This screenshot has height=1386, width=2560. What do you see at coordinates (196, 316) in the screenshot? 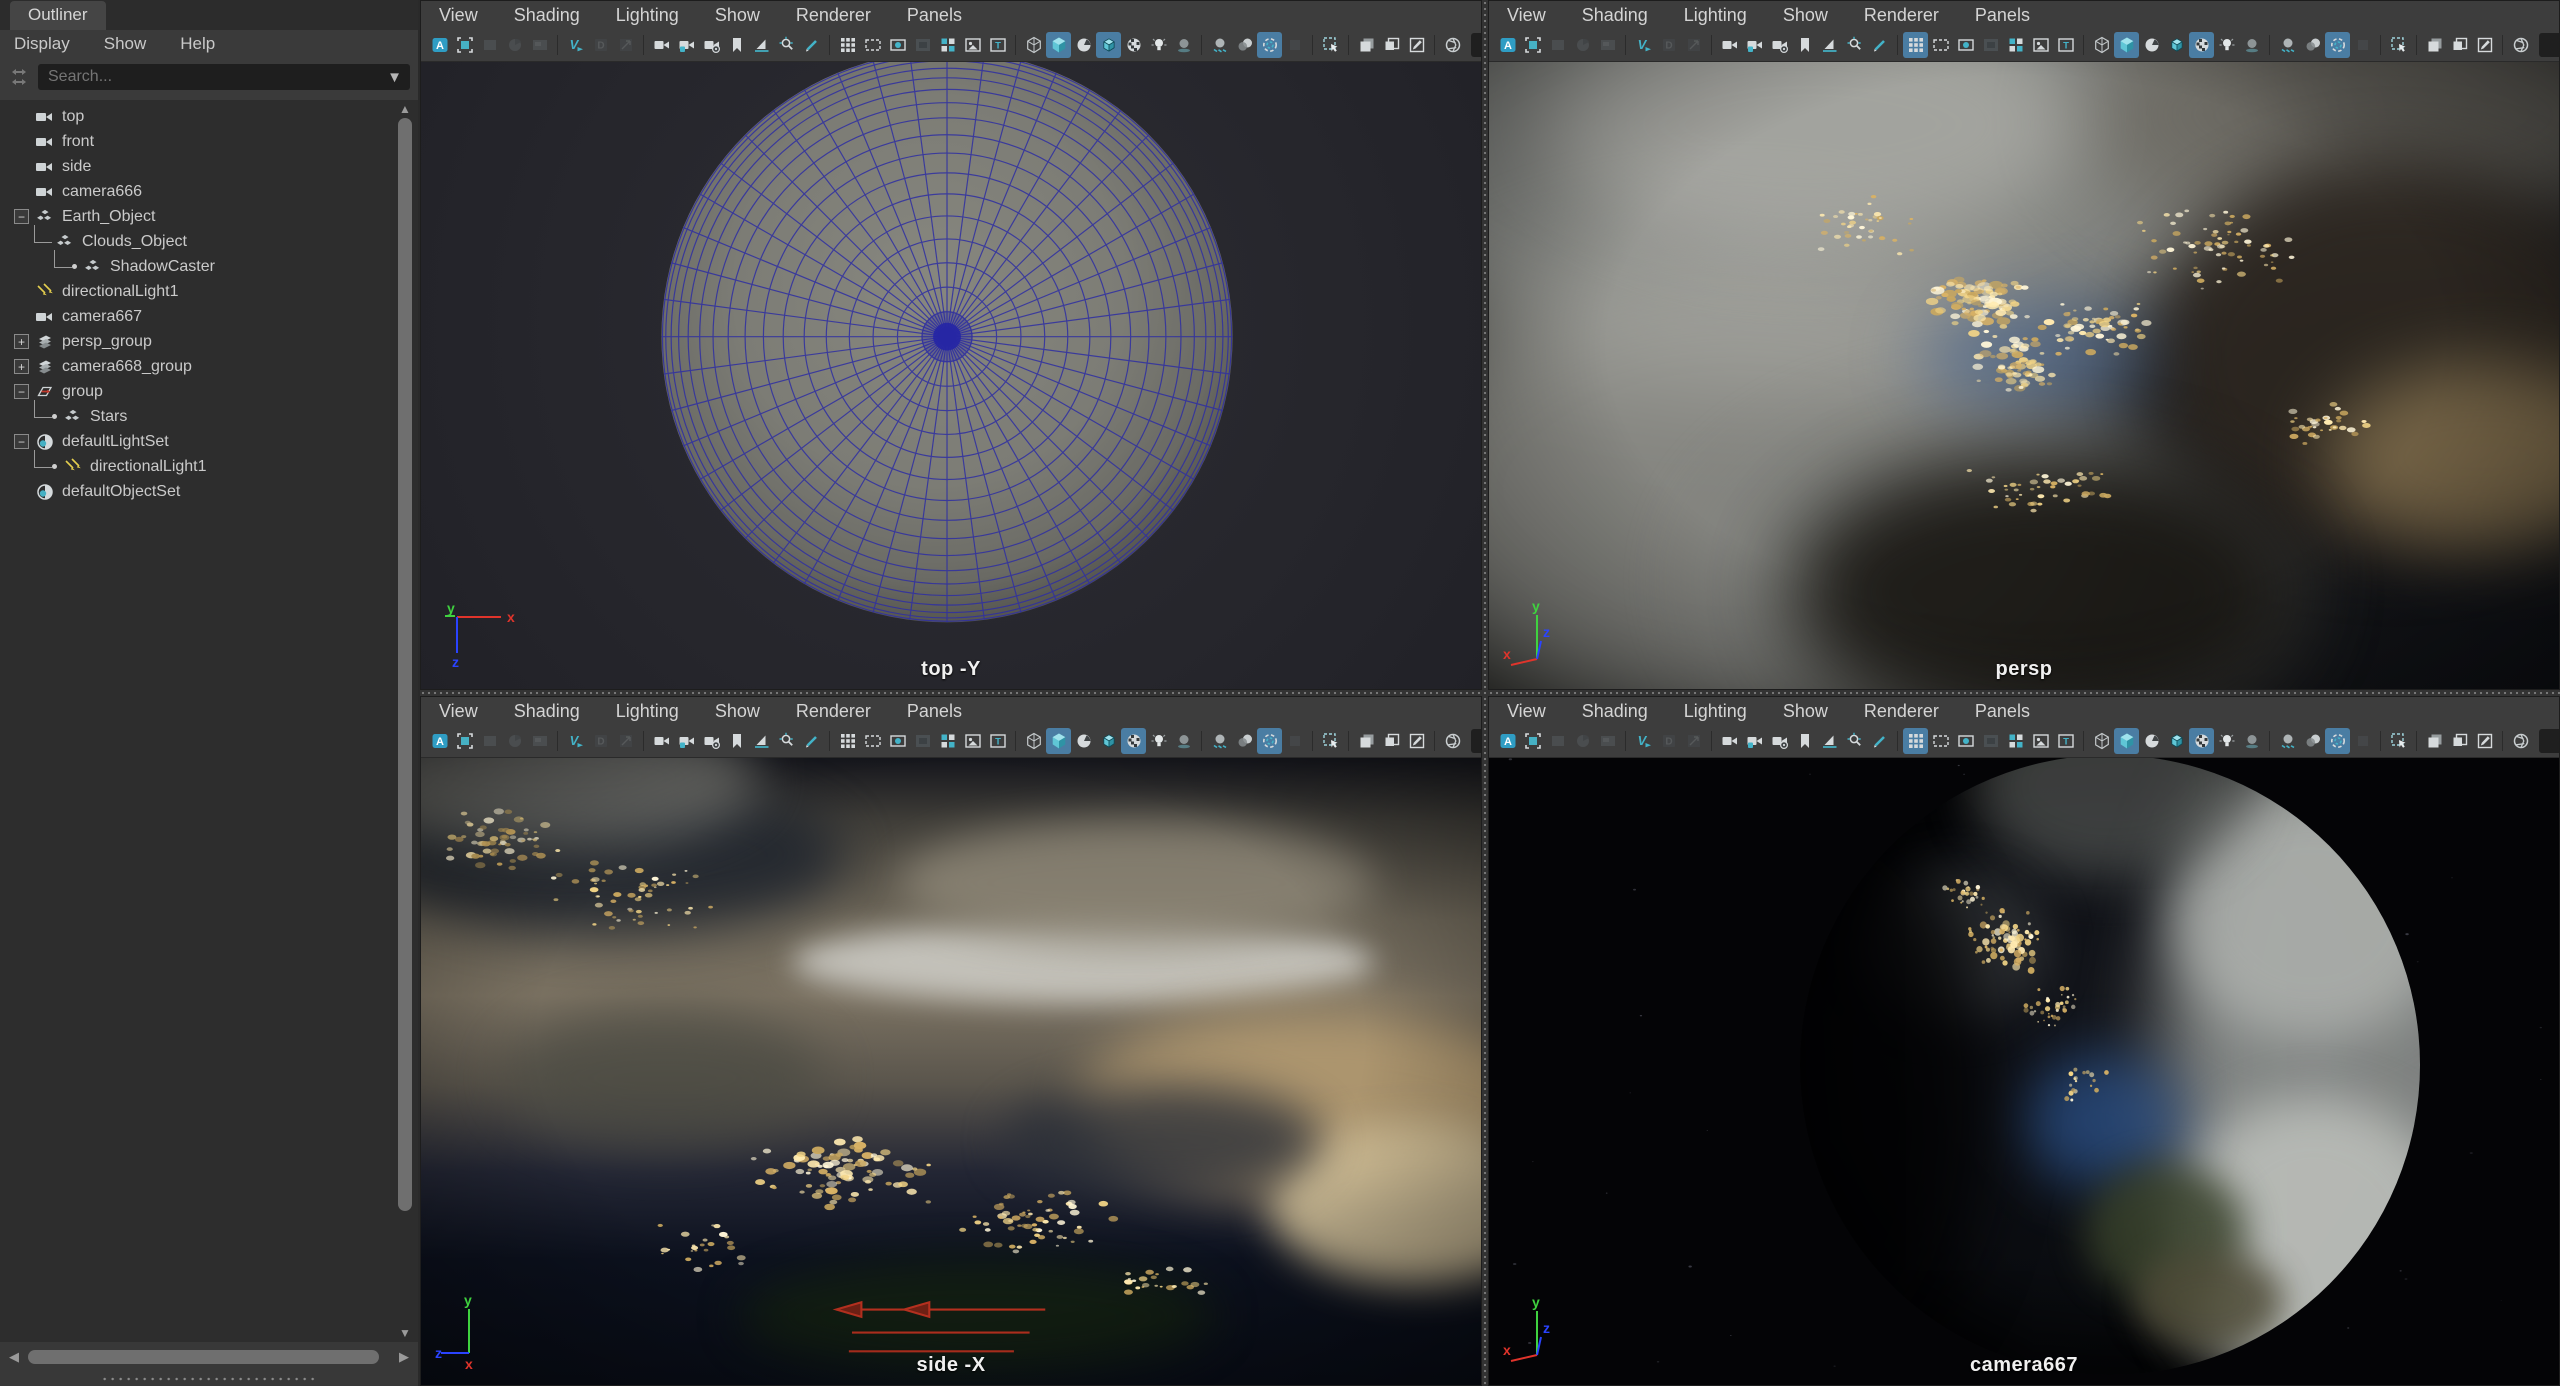
I see `tree-item-camera667: camera667` at bounding box center [196, 316].